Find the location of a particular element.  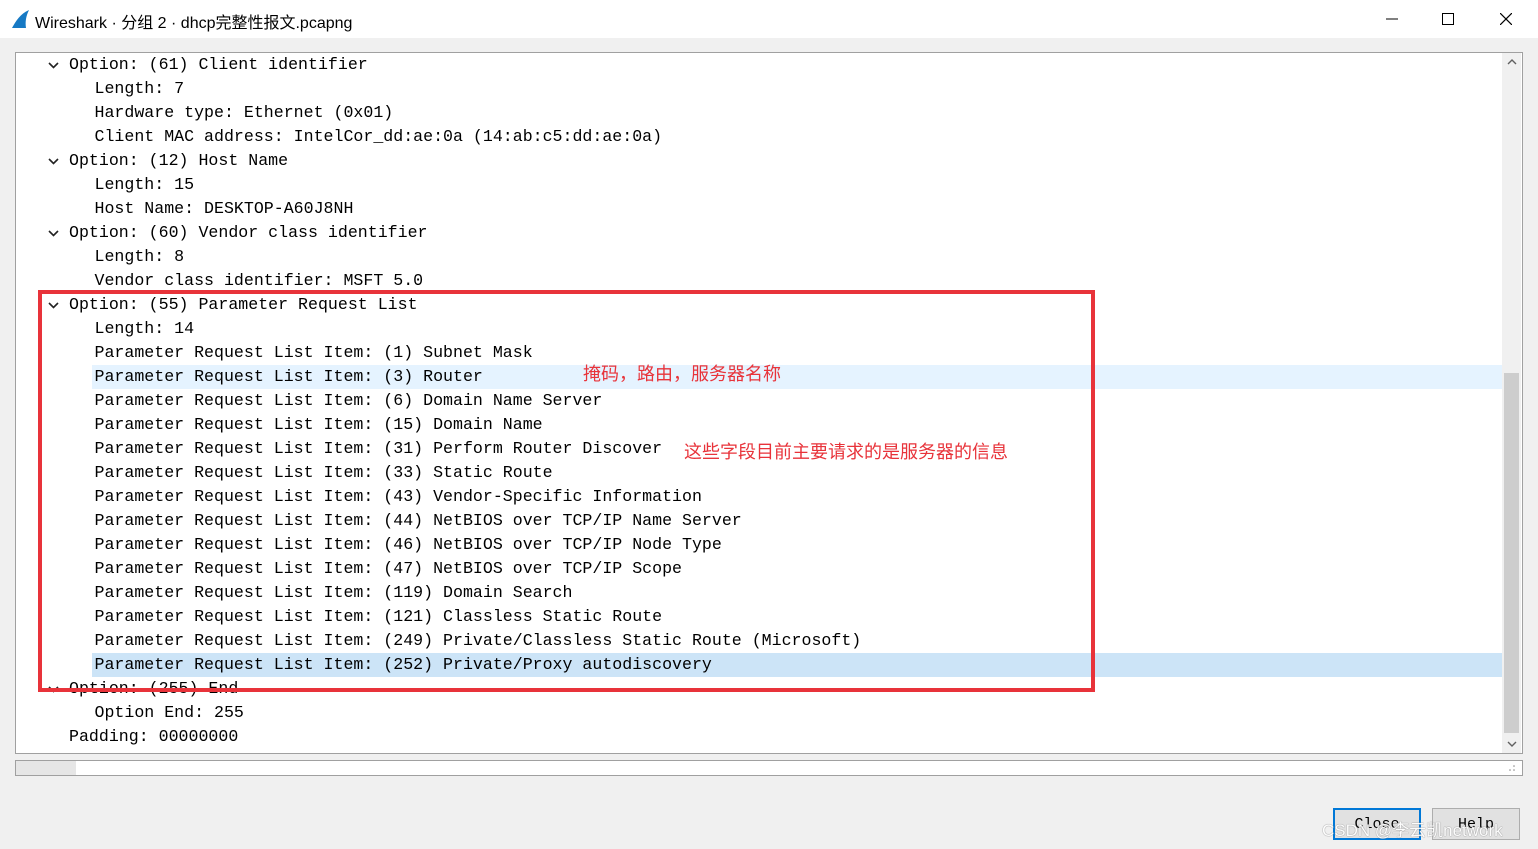

tree-node: Padding: 00000000 is located at coordinates (759, 737).